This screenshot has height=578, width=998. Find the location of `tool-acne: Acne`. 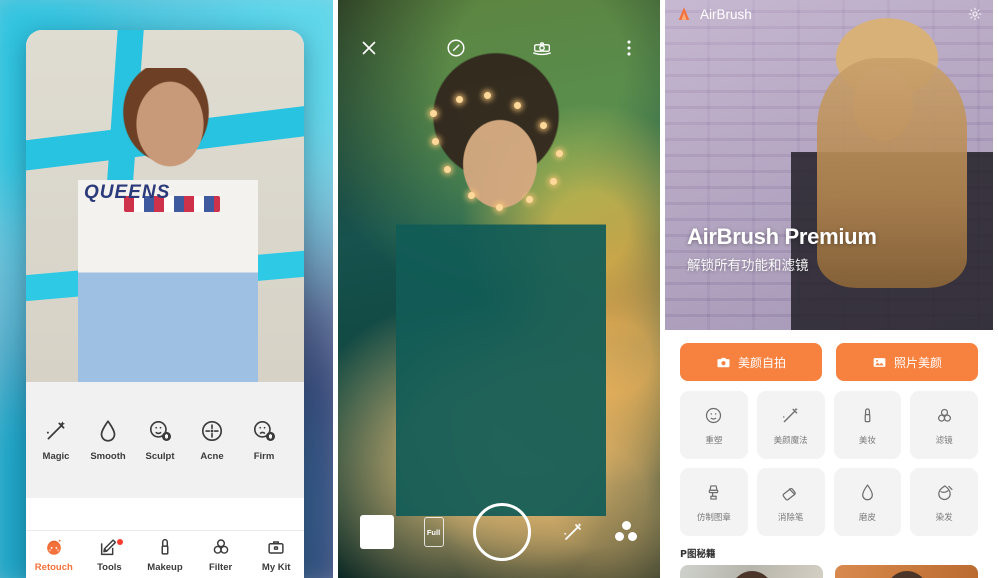

tool-acne: Acne is located at coordinates (212, 440).